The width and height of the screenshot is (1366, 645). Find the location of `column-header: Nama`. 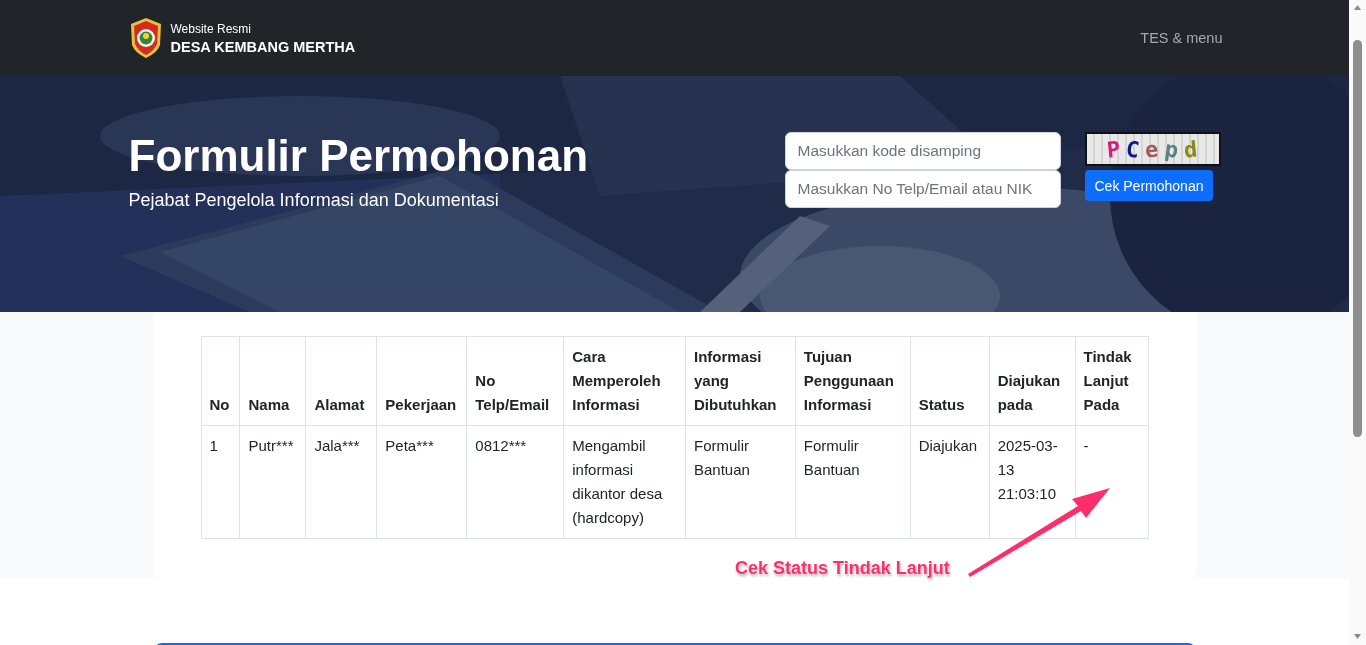

column-header: Nama is located at coordinates (272, 381).